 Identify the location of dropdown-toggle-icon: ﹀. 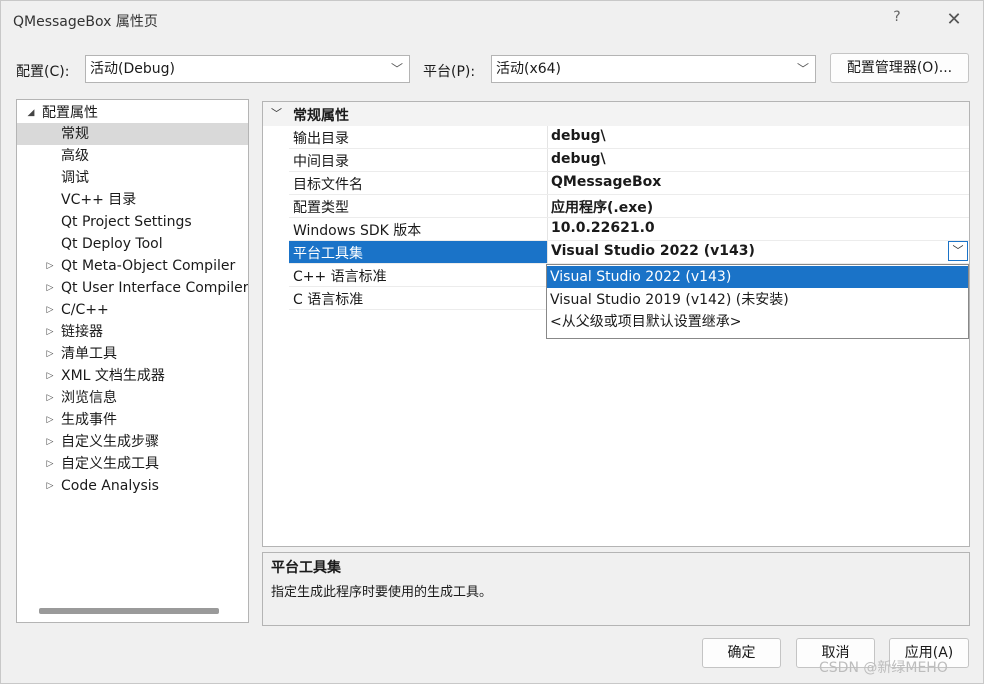
(958, 251).